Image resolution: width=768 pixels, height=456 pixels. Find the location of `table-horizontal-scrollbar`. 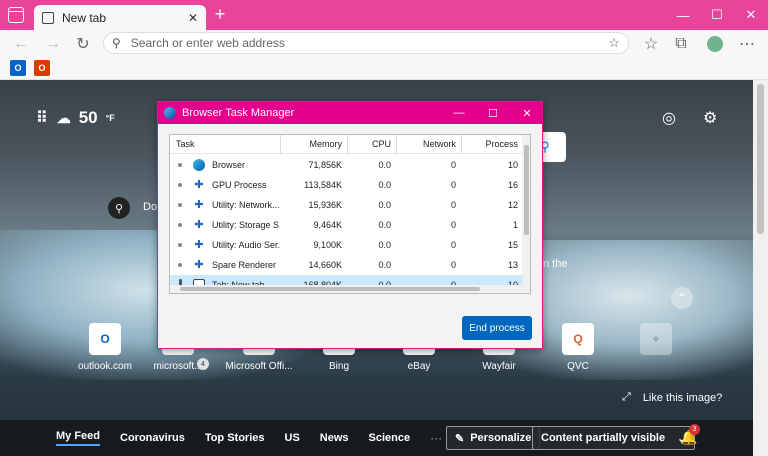

table-horizontal-scrollbar is located at coordinates (346, 289).